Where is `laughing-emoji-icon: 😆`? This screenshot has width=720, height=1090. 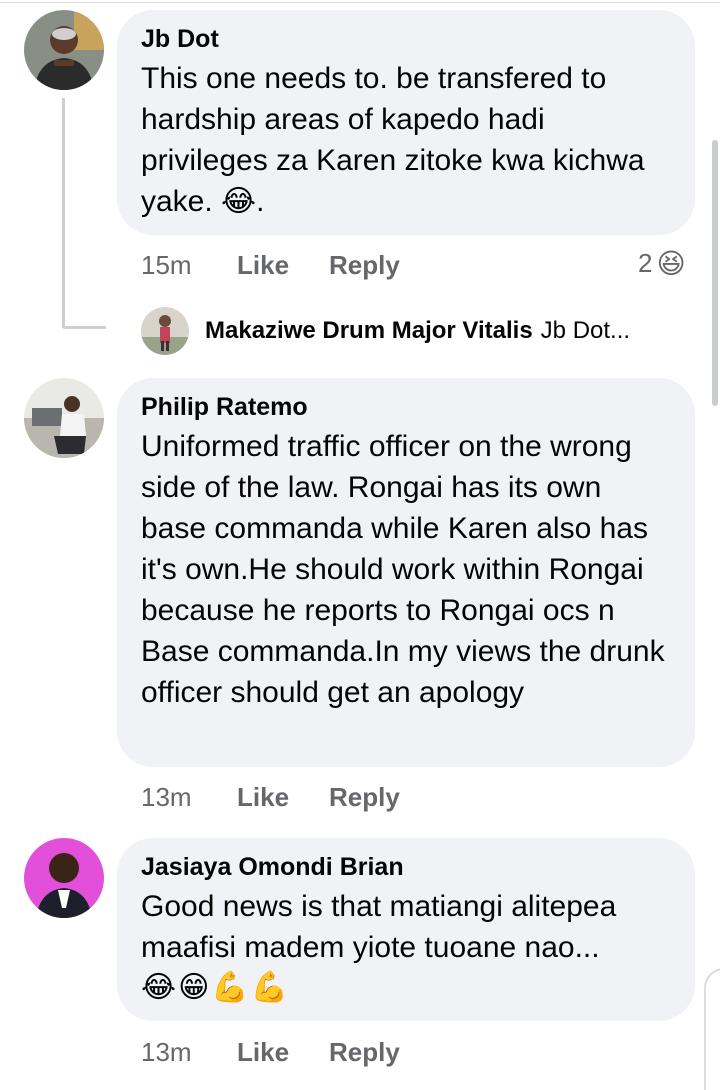 laughing-emoji-icon: 😆 is located at coordinates (671, 263).